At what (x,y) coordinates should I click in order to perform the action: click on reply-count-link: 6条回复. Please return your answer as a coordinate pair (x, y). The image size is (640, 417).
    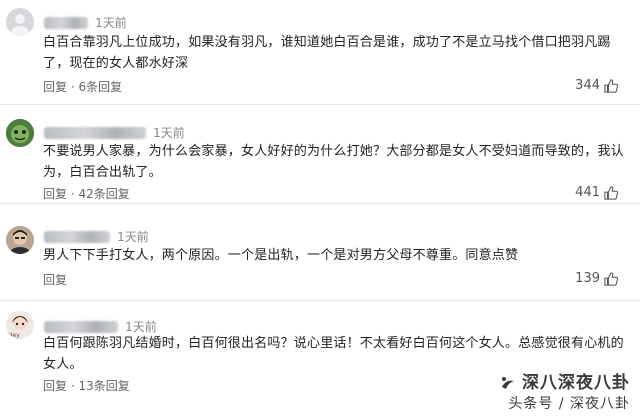
    Looking at the image, I should click on (100, 87).